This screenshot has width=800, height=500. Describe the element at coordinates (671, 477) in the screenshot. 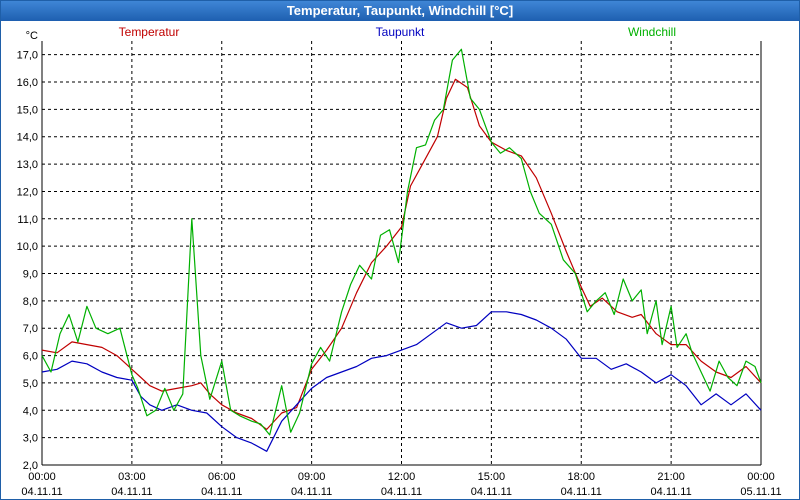

I see `x-tick-time: 21:00` at that location.